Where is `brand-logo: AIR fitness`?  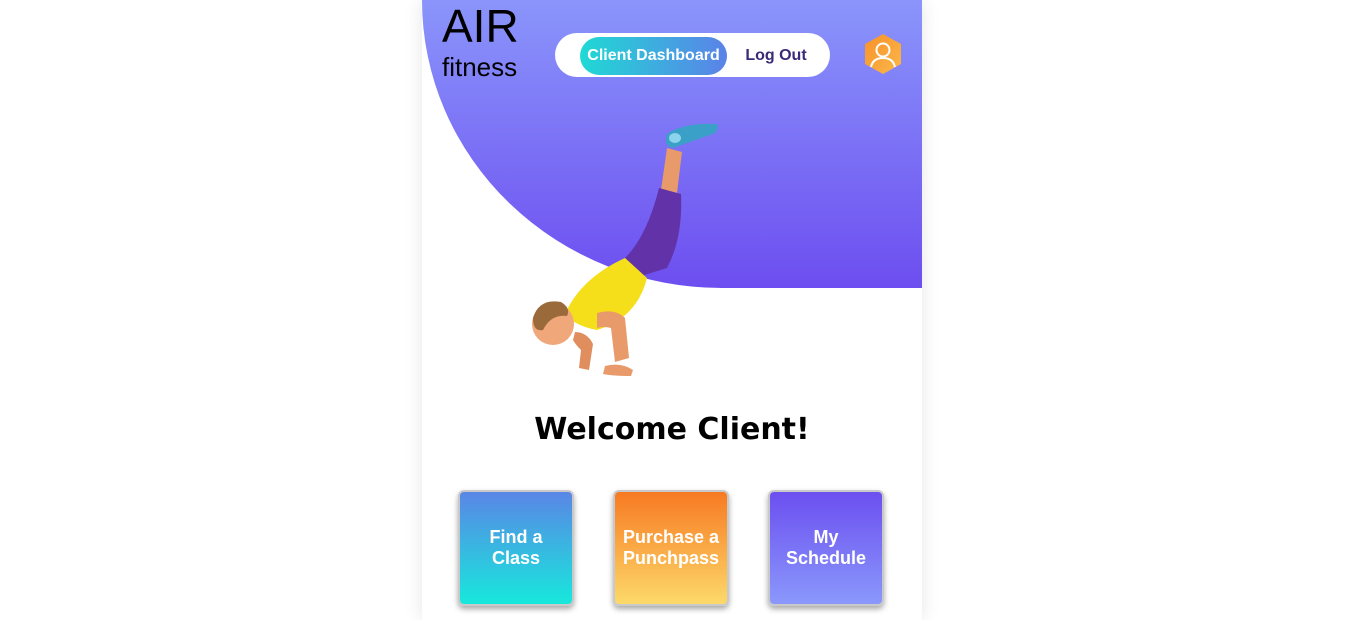
brand-logo: AIR fitness is located at coordinates (480, 41).